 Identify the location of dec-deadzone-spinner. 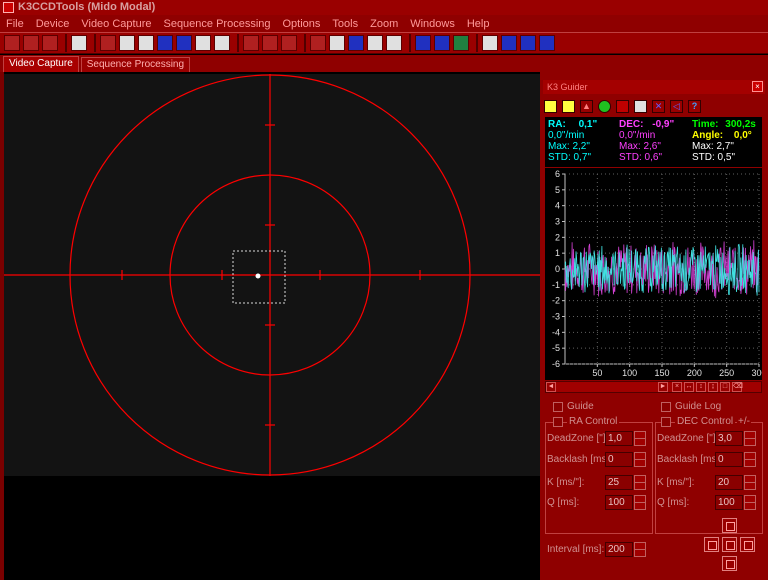
(750, 438).